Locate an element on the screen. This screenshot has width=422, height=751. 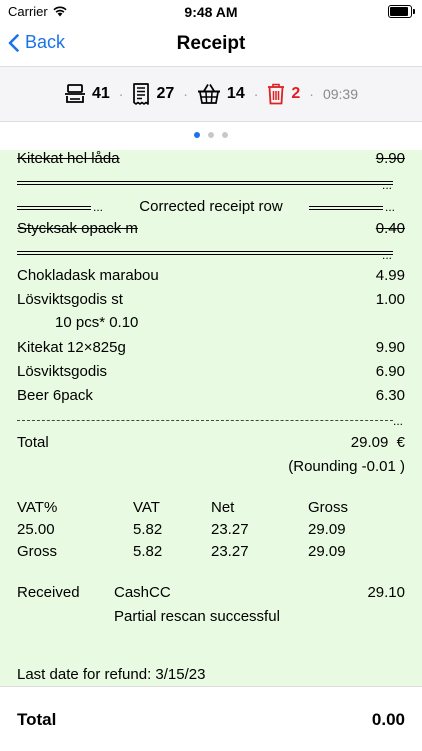
received-label: Received is located at coordinates (48, 592).